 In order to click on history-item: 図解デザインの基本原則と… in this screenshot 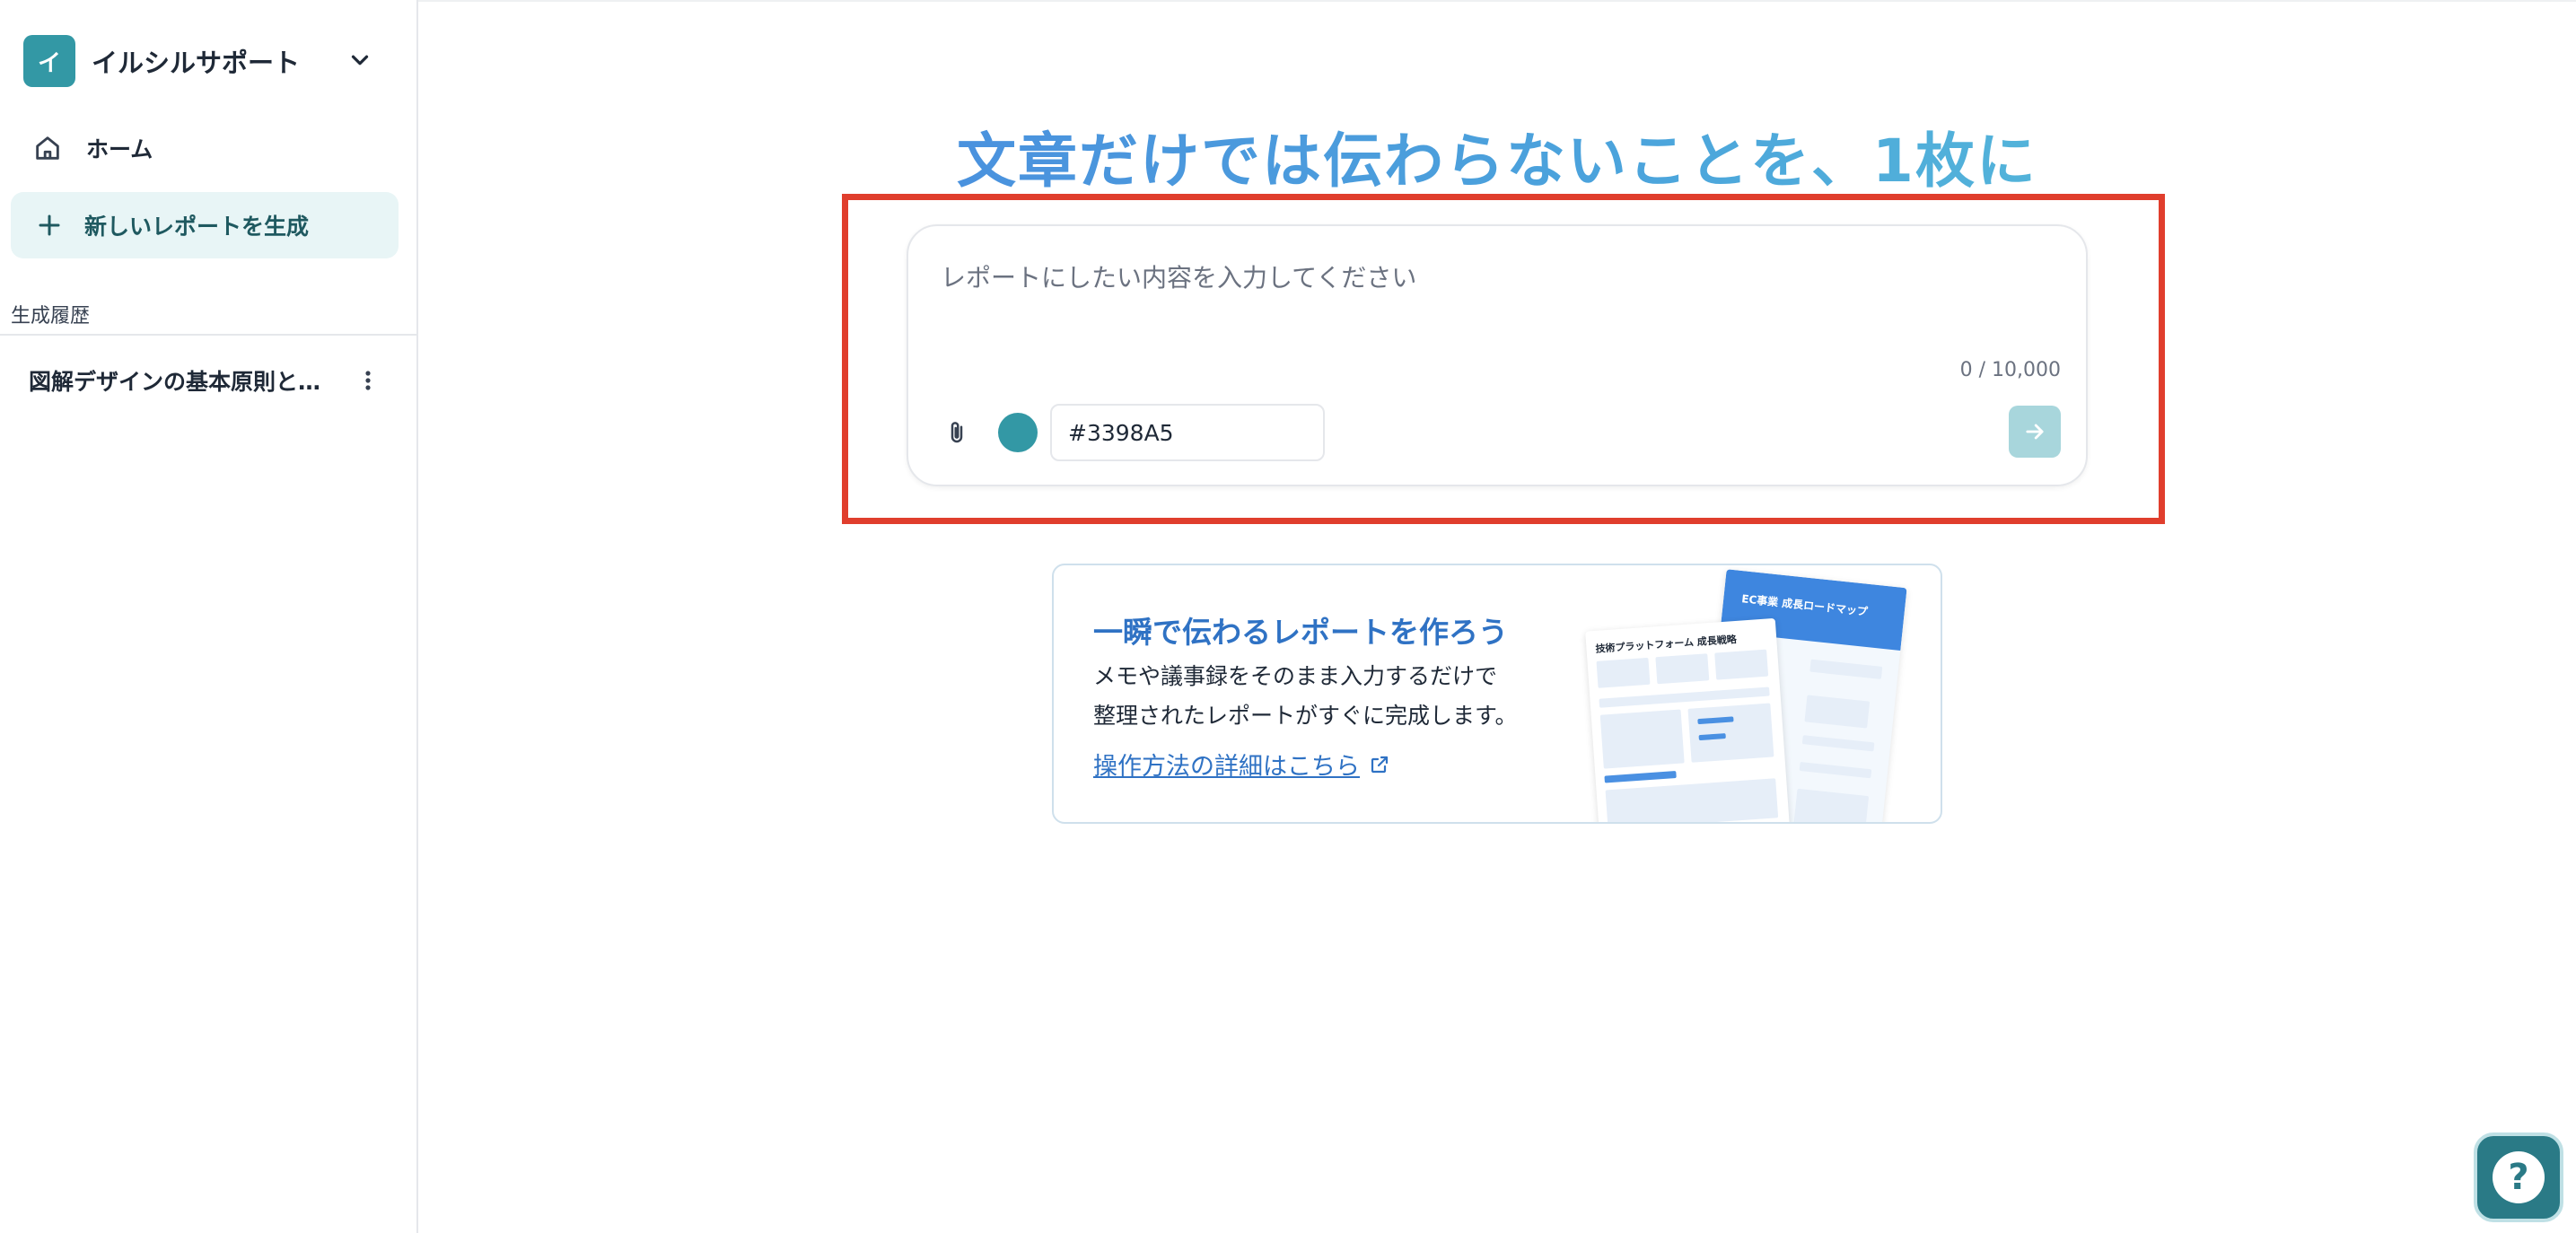, I will do `click(206, 380)`.